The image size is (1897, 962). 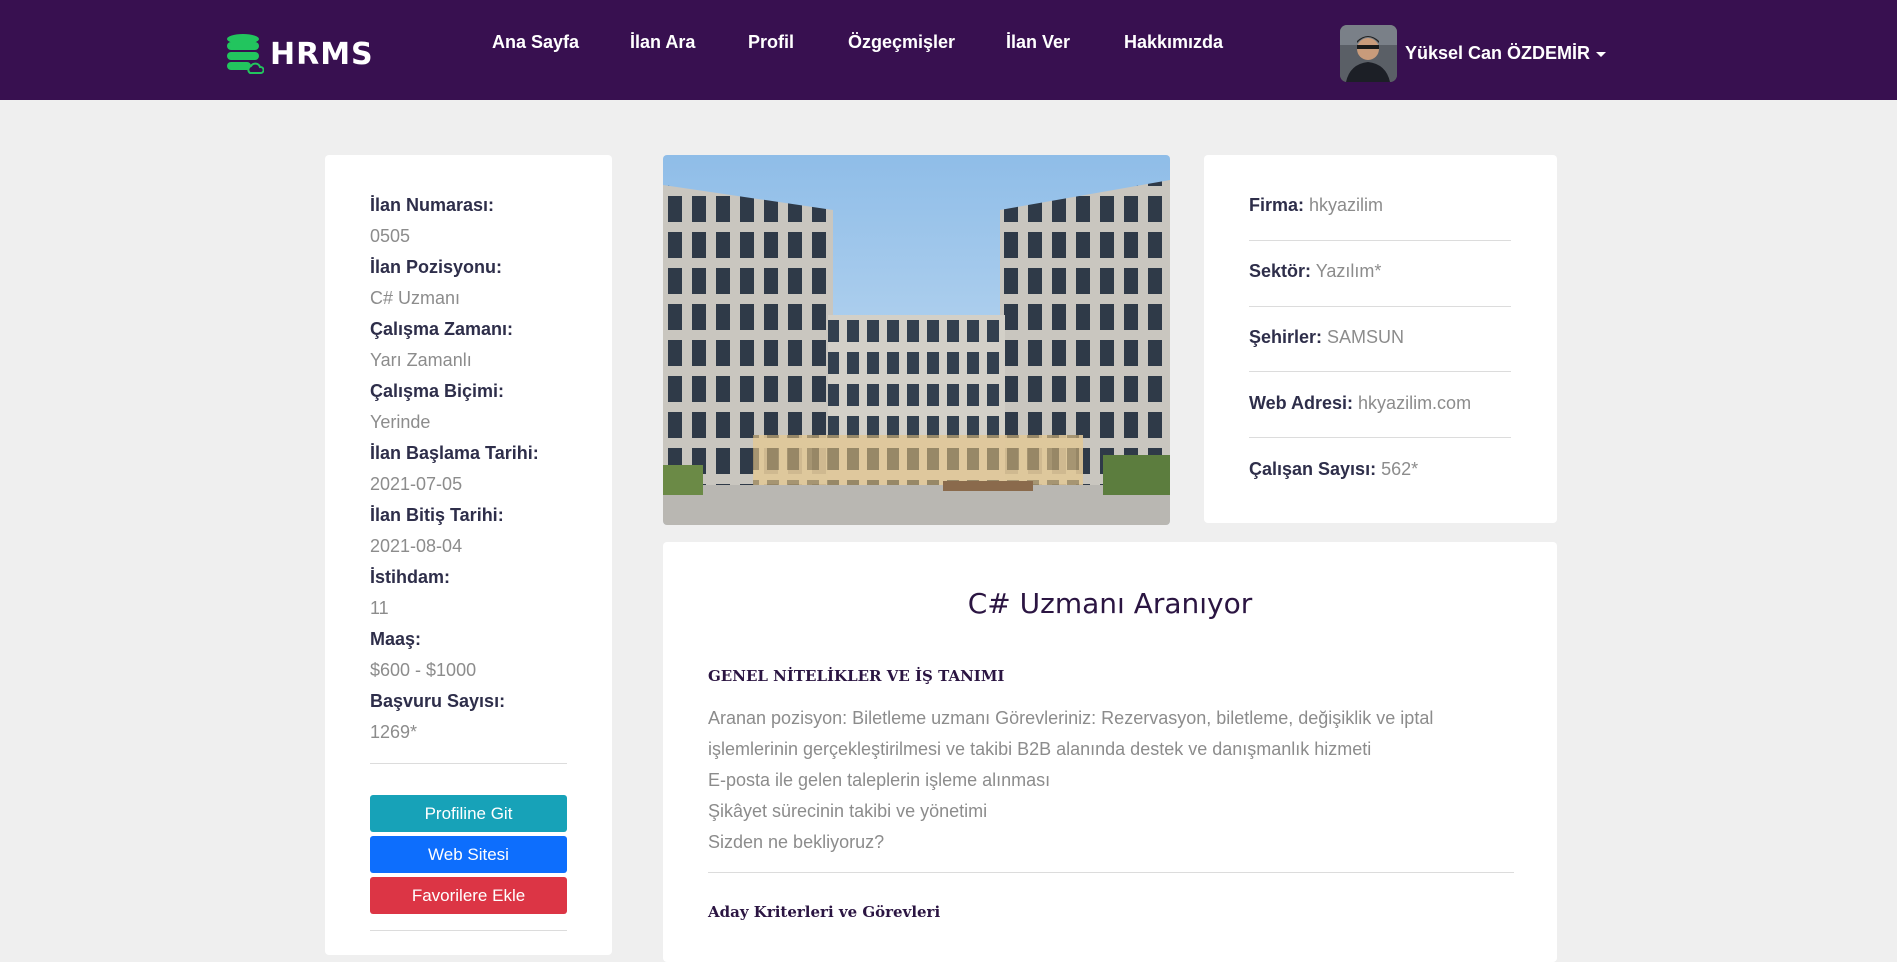 What do you see at coordinates (468, 854) in the screenshot?
I see `website-button: Web Sitesi` at bounding box center [468, 854].